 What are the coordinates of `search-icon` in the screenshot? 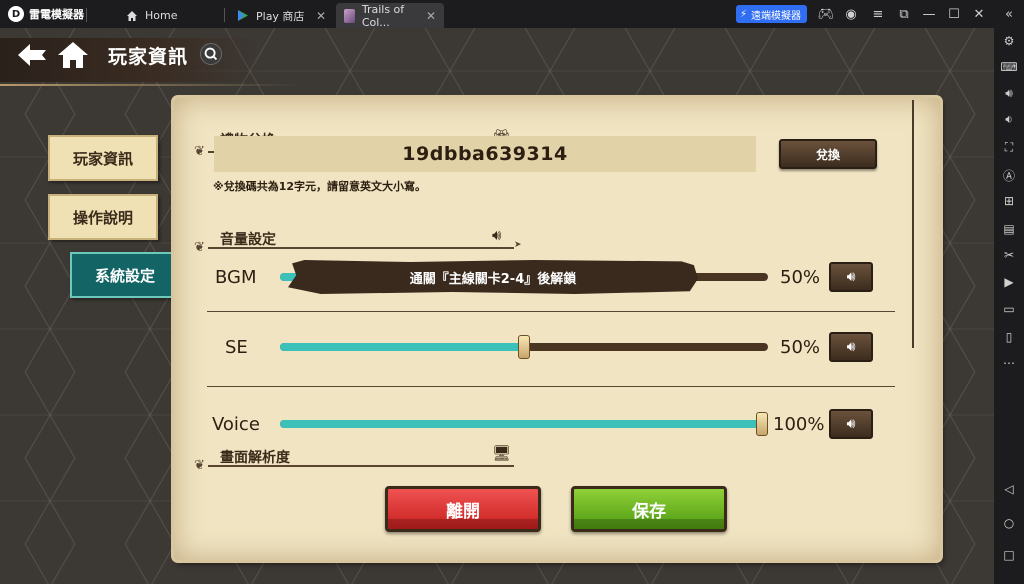 It's located at (211, 54).